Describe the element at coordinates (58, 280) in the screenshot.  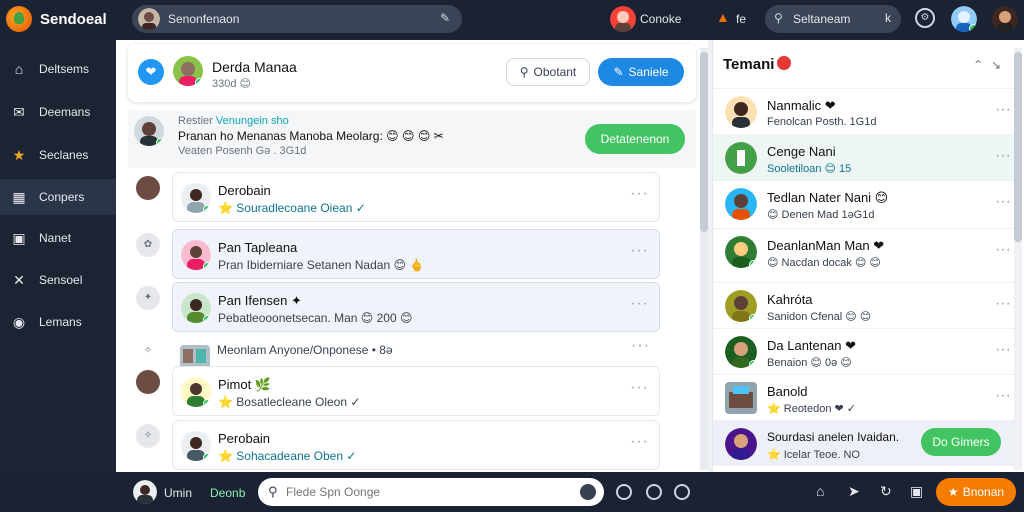
I see `sidebar-item-tools: ✕ Sensoel` at that location.